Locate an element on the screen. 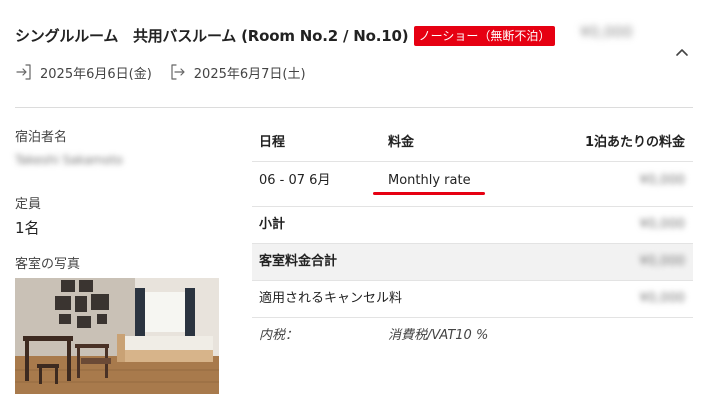 This screenshot has width=713, height=404. collapse-toggle is located at coordinates (682, 52).